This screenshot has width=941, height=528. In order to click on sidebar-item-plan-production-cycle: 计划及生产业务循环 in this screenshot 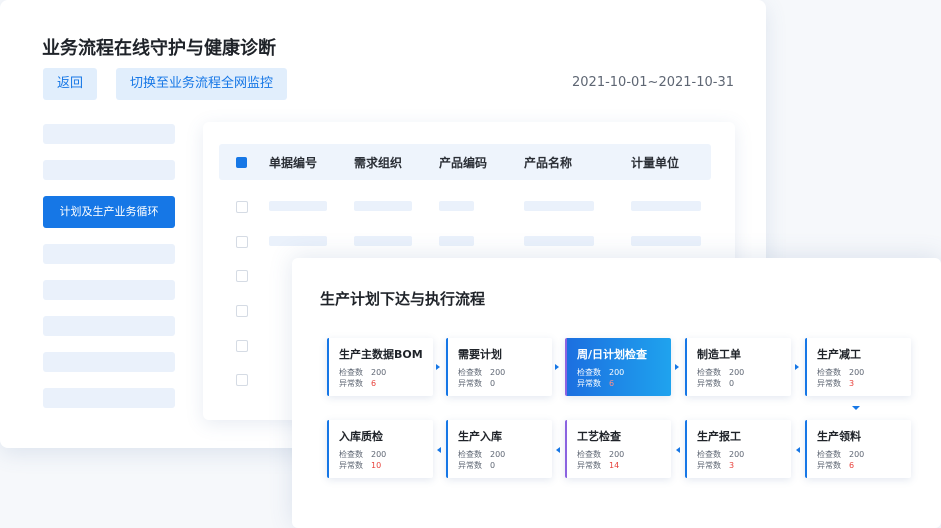, I will do `click(109, 212)`.